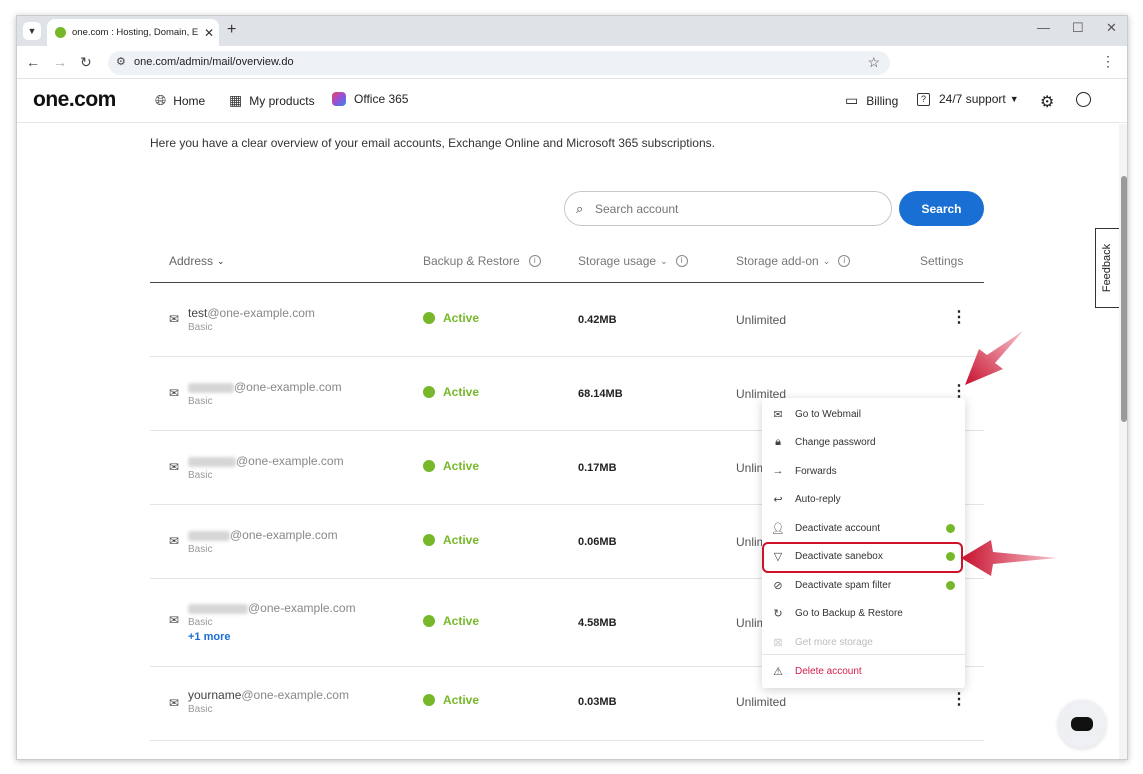 The image size is (1143, 774). I want to click on menu-item-go-to-webmail: ✉ Go to Webmail, so click(863, 414).